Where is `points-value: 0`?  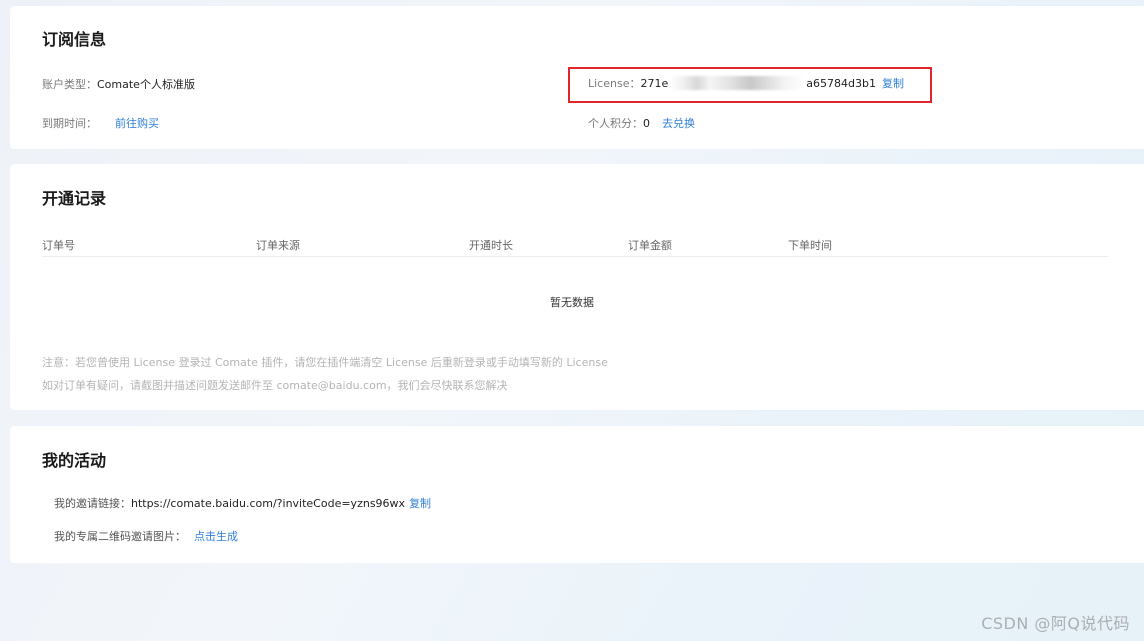
points-value: 0 is located at coordinates (646, 123).